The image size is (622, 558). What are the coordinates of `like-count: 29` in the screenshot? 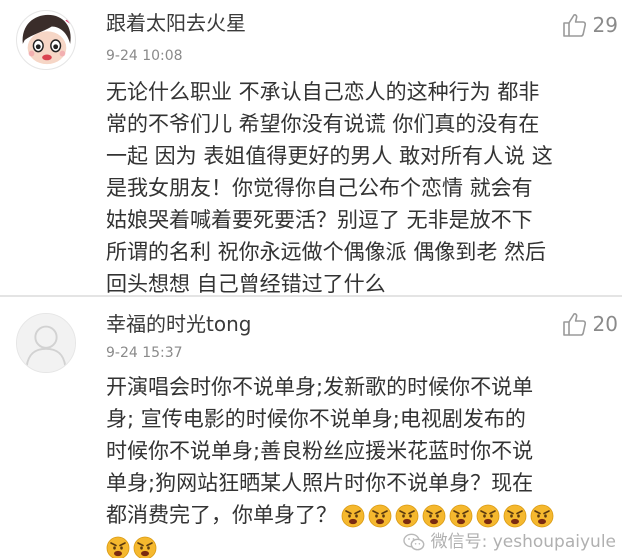 It's located at (605, 25).